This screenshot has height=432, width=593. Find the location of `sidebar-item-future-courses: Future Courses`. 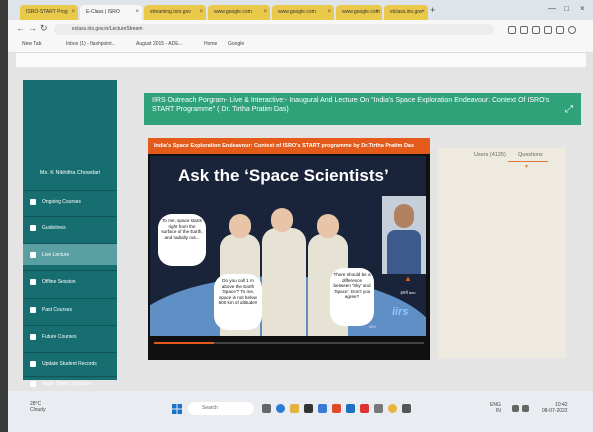

sidebar-item-future-courses: Future Courses is located at coordinates (70, 336).